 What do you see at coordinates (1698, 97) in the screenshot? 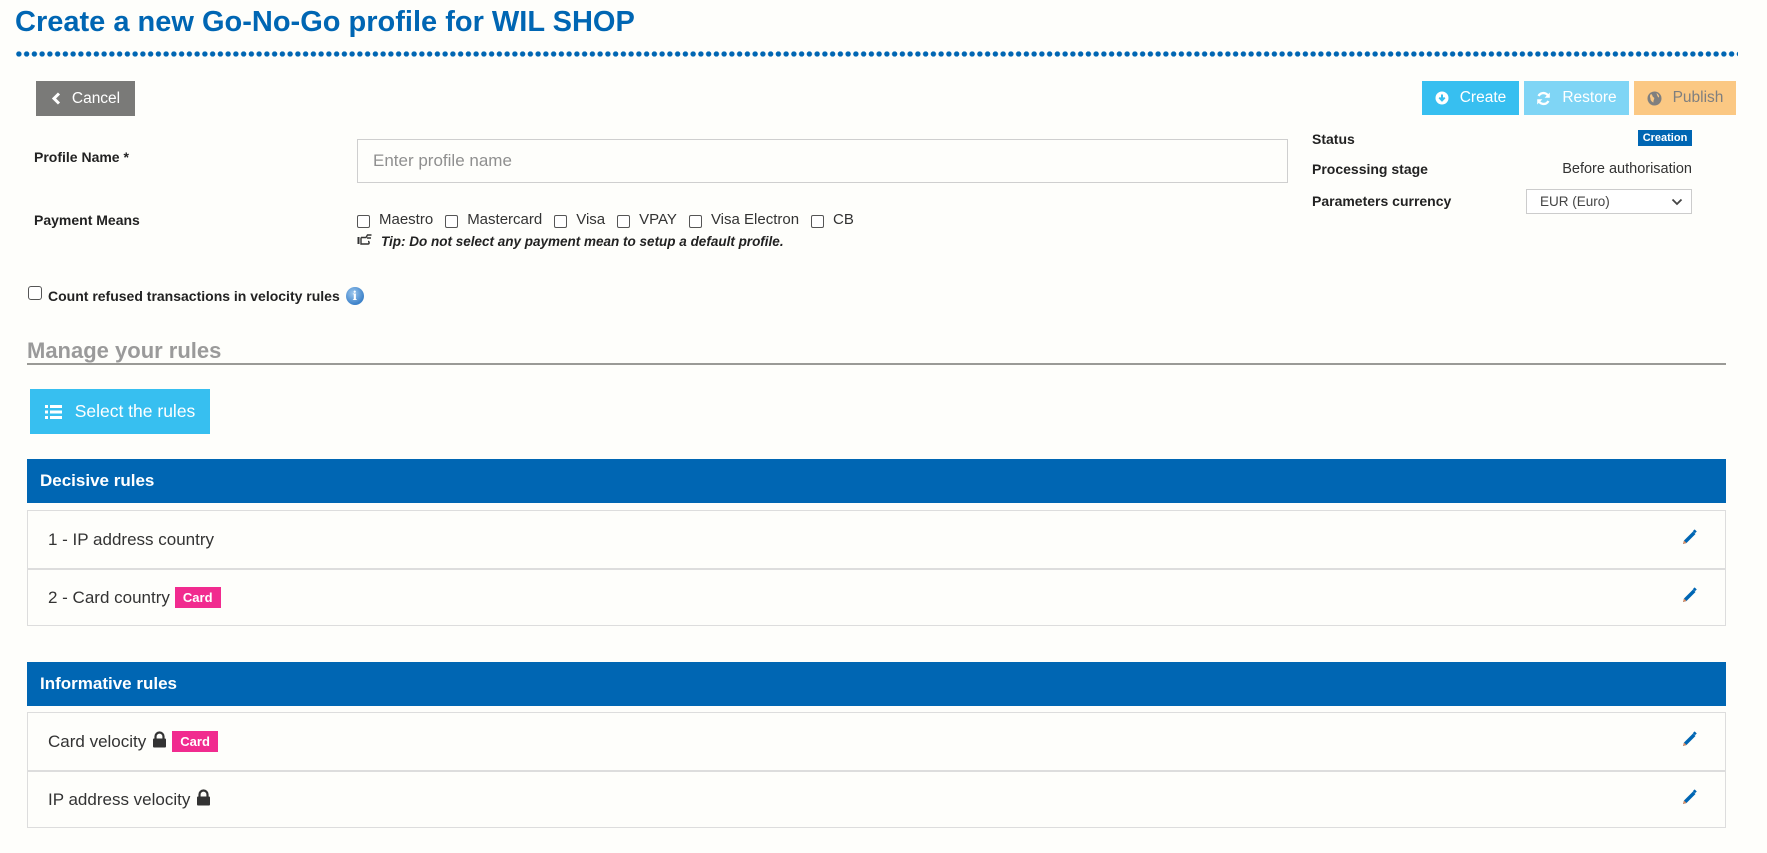
I see `publish-label: Publish` at bounding box center [1698, 97].